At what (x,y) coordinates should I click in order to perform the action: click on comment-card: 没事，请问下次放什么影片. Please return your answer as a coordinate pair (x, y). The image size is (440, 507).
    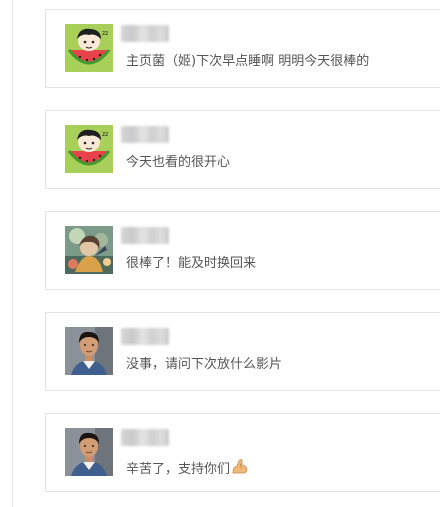
    Looking at the image, I should click on (242, 351).